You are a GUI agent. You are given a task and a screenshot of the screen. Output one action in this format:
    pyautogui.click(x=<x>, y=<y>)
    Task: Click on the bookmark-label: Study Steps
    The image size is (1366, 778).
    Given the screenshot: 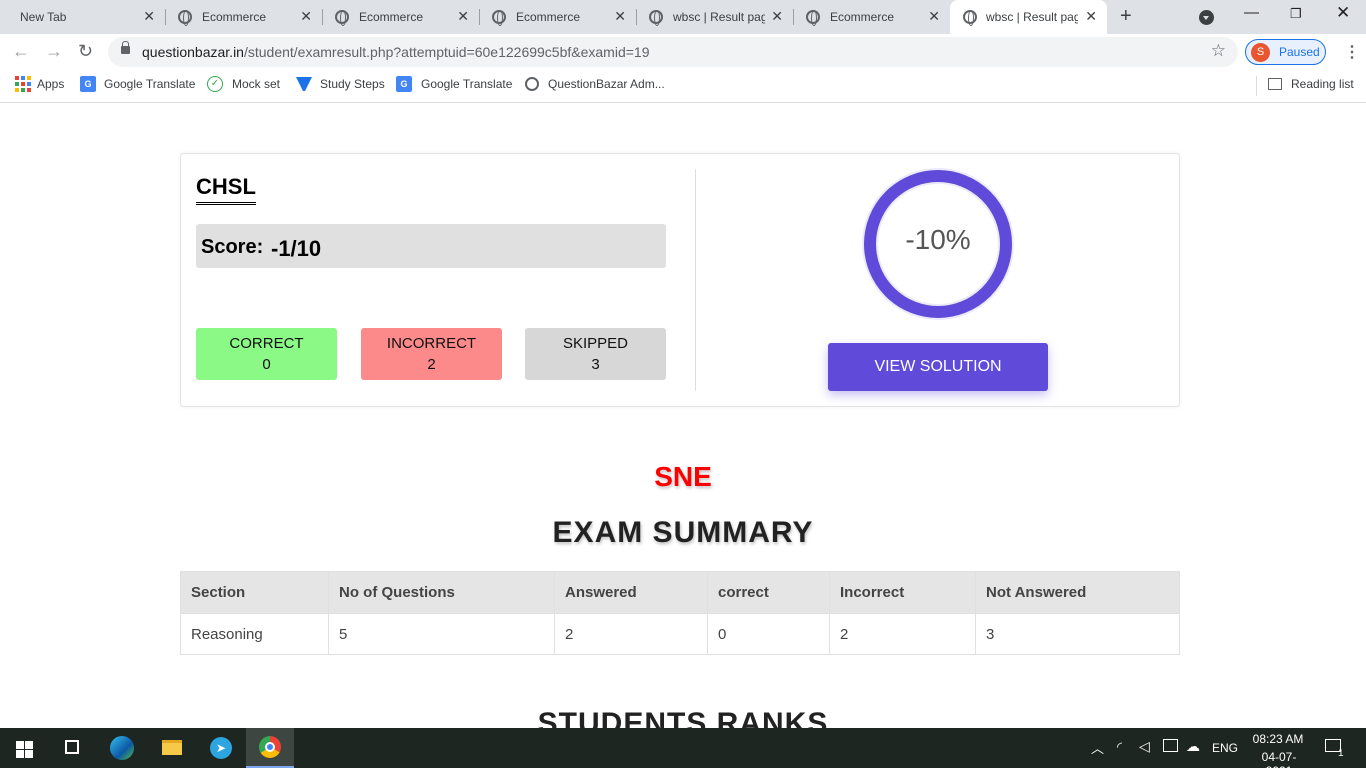 What is the action you would take?
    pyautogui.click(x=352, y=84)
    